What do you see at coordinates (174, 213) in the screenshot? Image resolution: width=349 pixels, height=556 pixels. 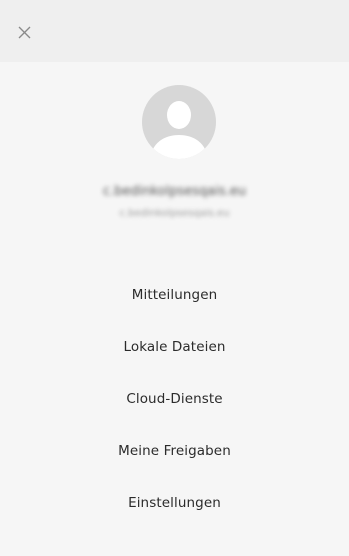 I see `user-email: c.bedinkolpsesqais.eu` at bounding box center [174, 213].